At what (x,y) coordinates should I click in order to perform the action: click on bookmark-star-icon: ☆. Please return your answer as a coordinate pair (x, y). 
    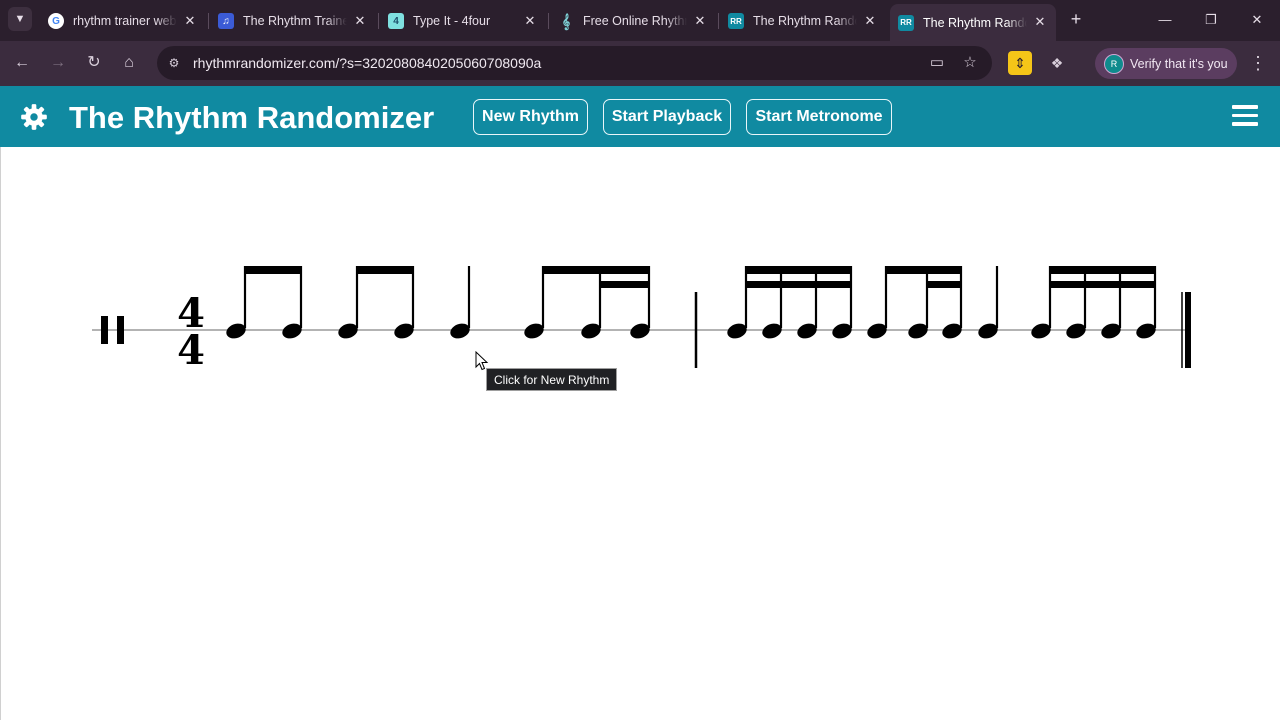
    Looking at the image, I should click on (970, 63).